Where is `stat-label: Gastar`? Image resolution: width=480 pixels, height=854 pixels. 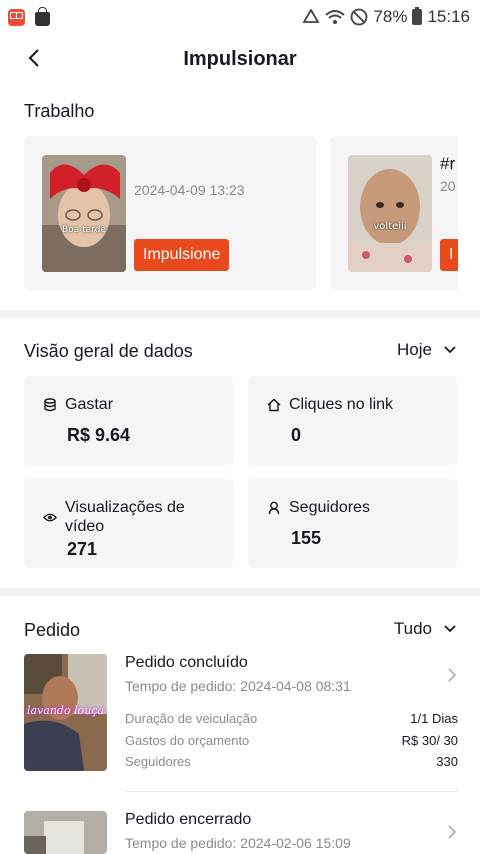 stat-label: Gastar is located at coordinates (89, 404).